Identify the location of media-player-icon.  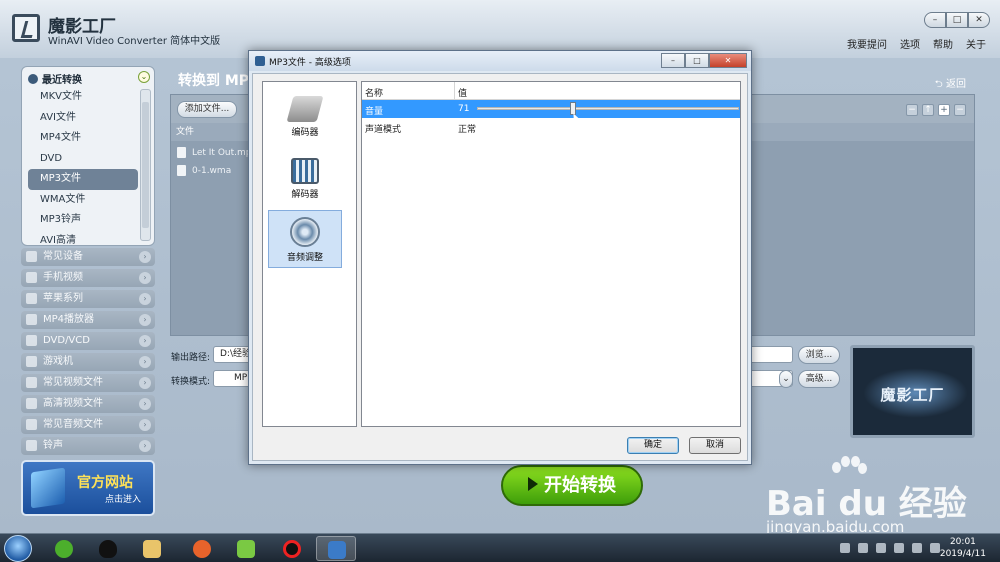
(246, 549).